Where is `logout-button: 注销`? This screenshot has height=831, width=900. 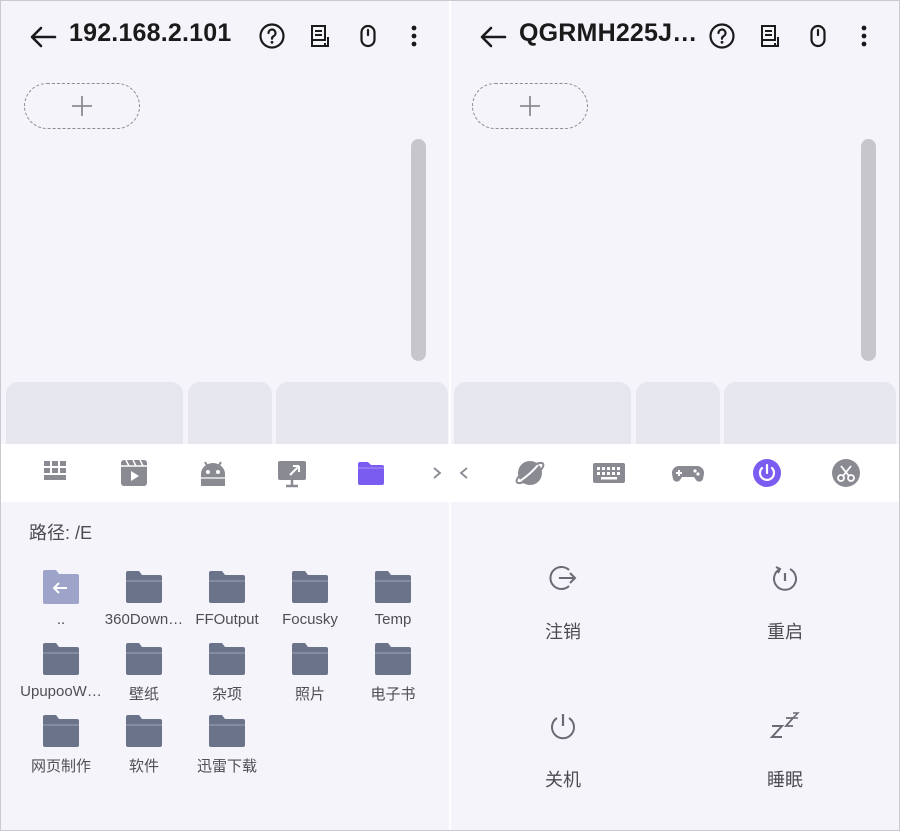
logout-button: 注销 is located at coordinates (563, 617).